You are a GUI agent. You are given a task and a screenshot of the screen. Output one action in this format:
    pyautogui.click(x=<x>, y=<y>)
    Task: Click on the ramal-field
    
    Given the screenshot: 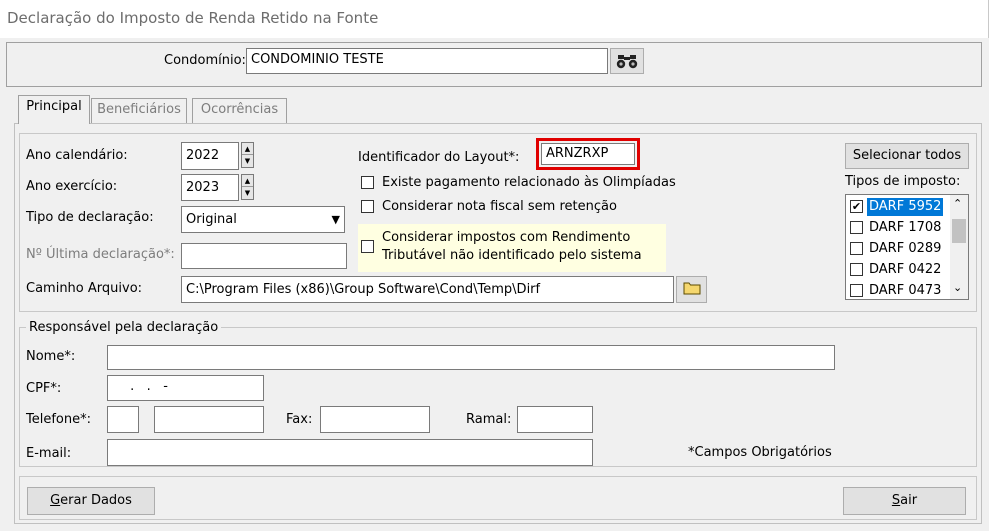 What is the action you would take?
    pyautogui.click(x=555, y=419)
    